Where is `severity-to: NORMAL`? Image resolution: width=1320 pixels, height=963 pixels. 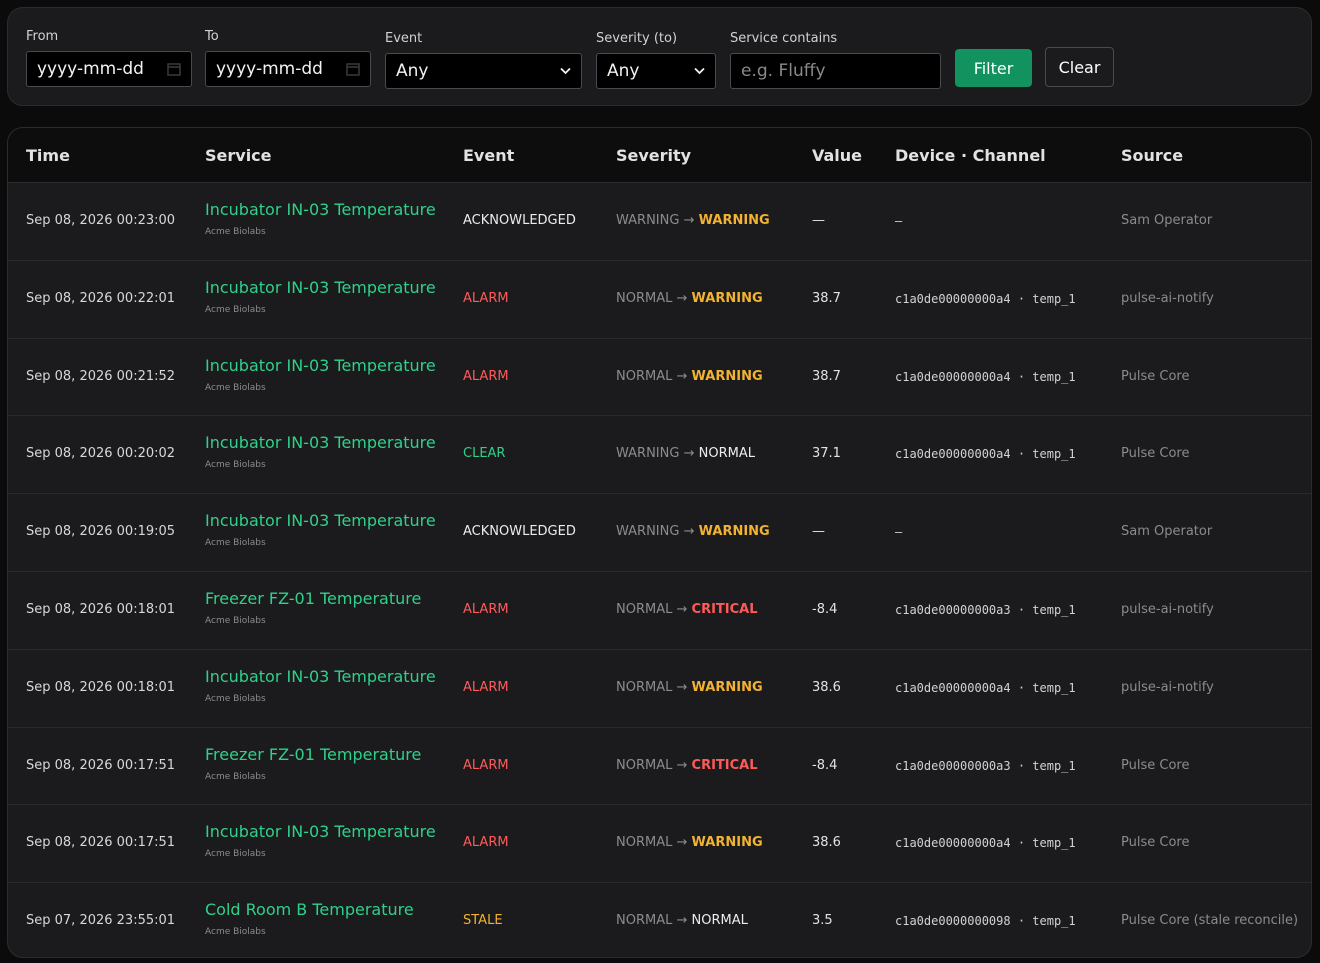 severity-to: NORMAL is located at coordinates (719, 921).